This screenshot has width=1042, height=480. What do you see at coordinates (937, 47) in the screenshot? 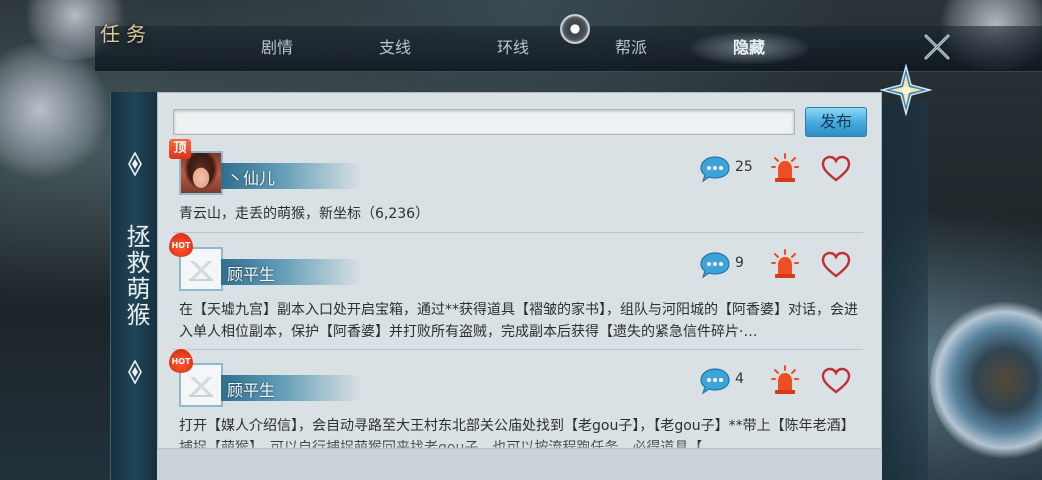
I see `close-icon` at bounding box center [937, 47].